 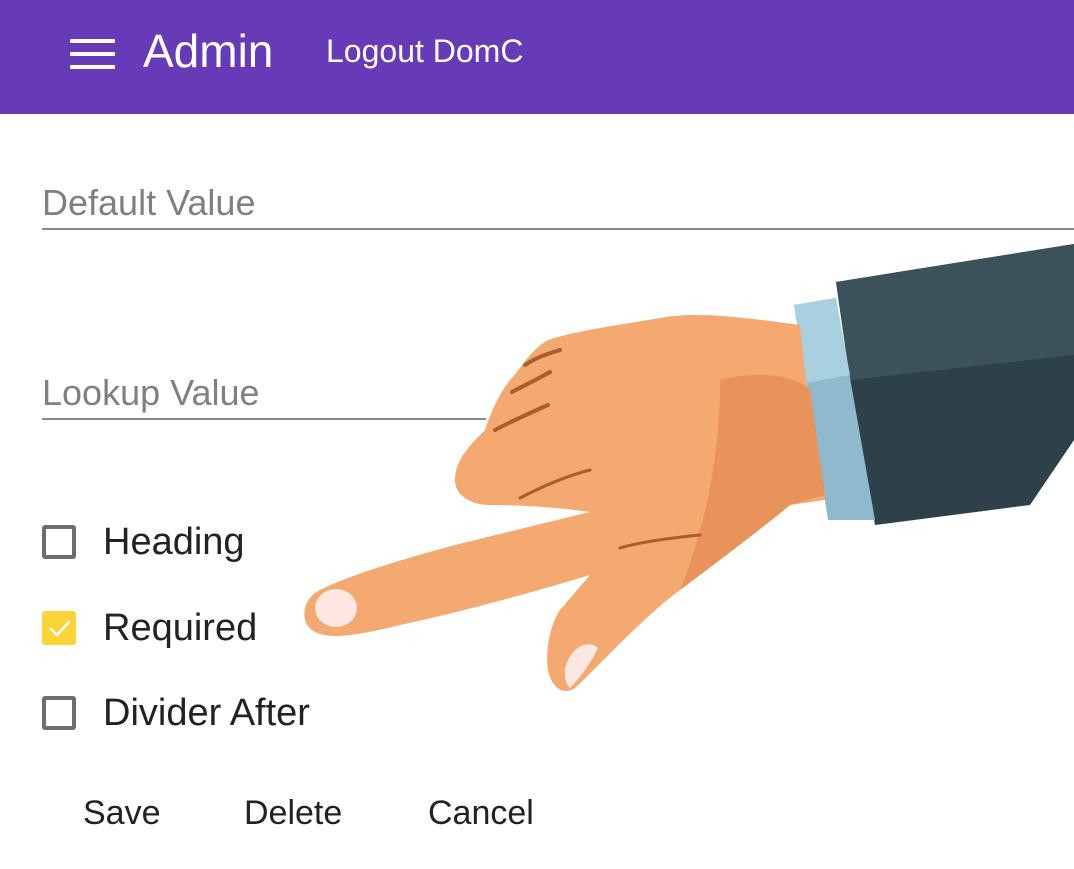 I want to click on required-checkbox-row: Required, so click(x=149, y=628).